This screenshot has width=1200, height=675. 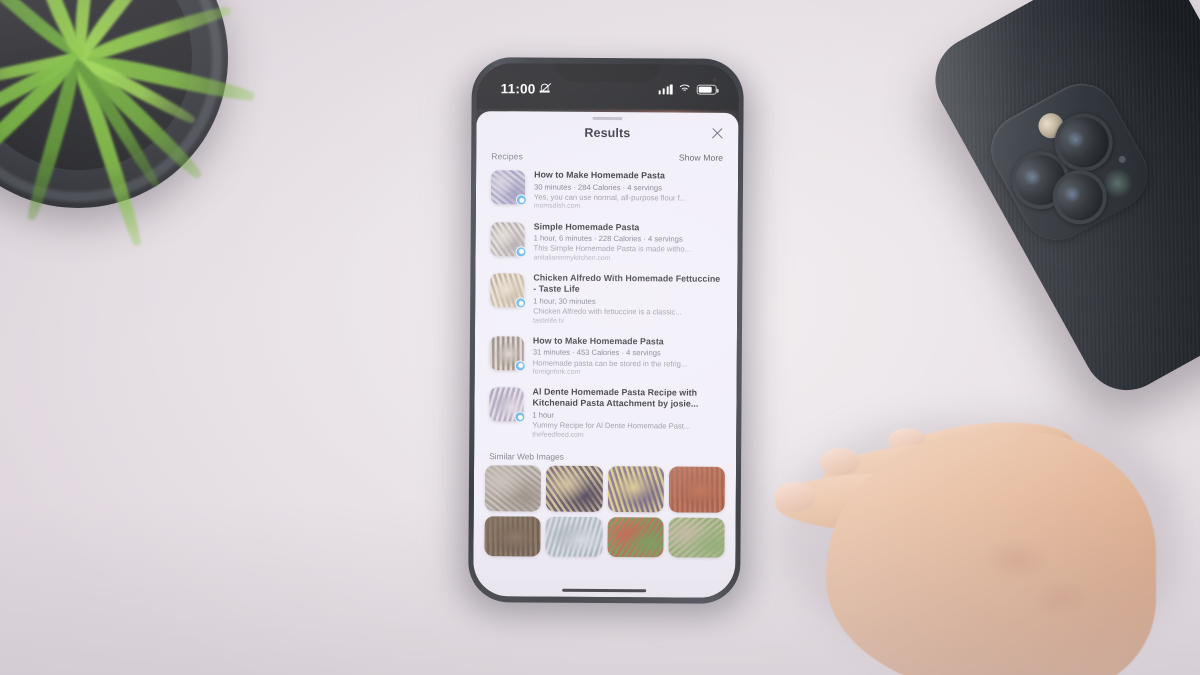 I want to click on ring-fingernail, so click(x=795, y=497).